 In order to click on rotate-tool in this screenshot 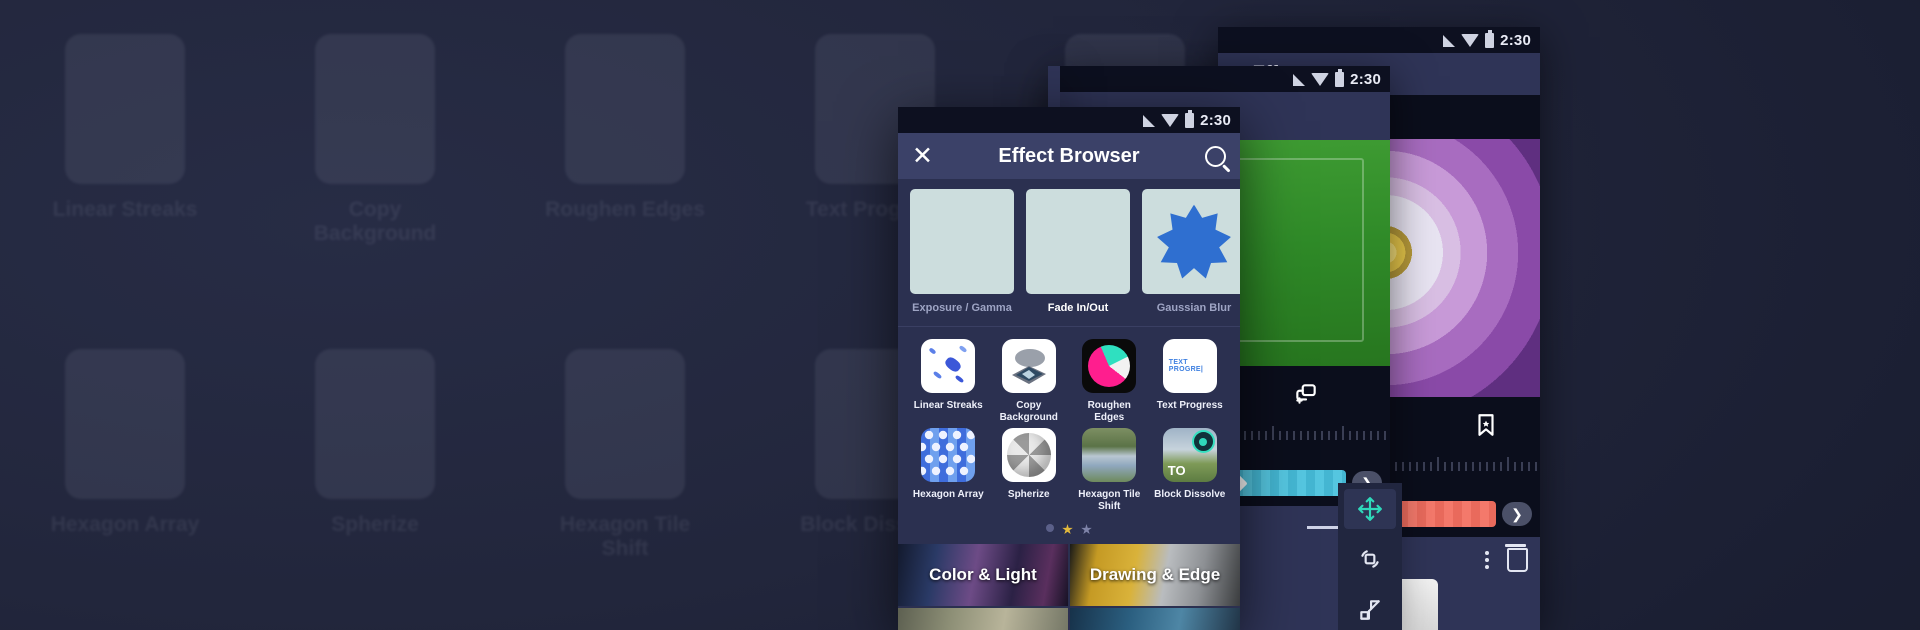, I will do `click(1370, 559)`.